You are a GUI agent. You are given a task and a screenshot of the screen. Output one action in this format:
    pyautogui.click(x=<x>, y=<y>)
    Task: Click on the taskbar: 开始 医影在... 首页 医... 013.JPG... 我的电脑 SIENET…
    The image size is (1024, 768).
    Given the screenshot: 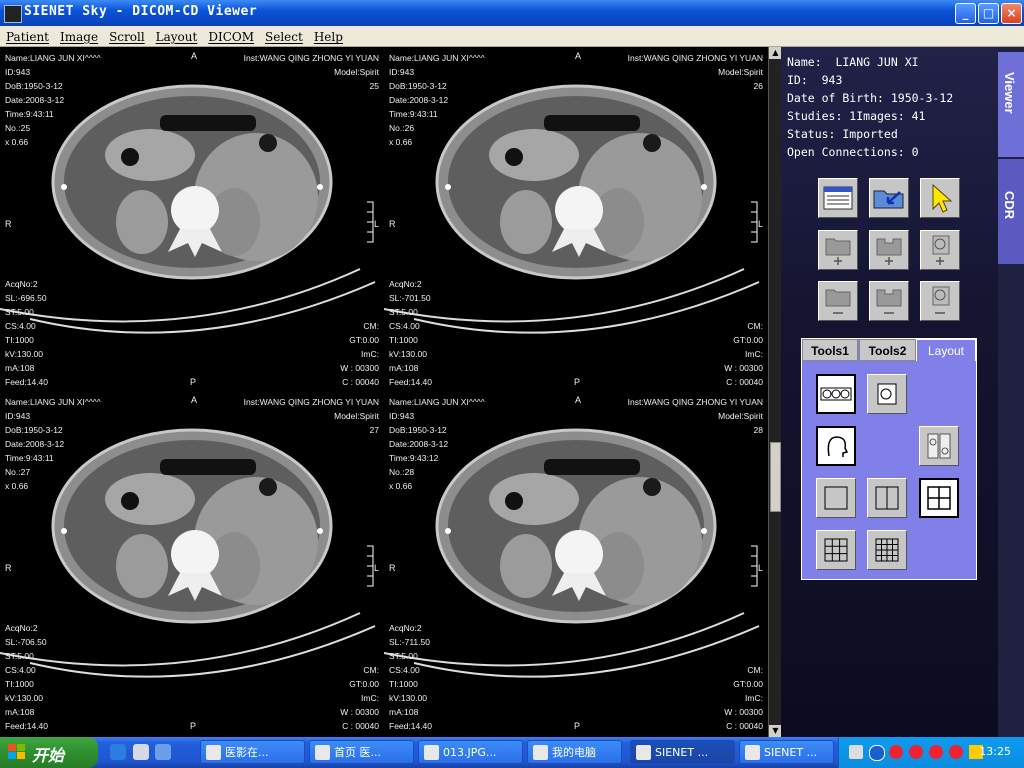 What is the action you would take?
    pyautogui.click(x=512, y=752)
    